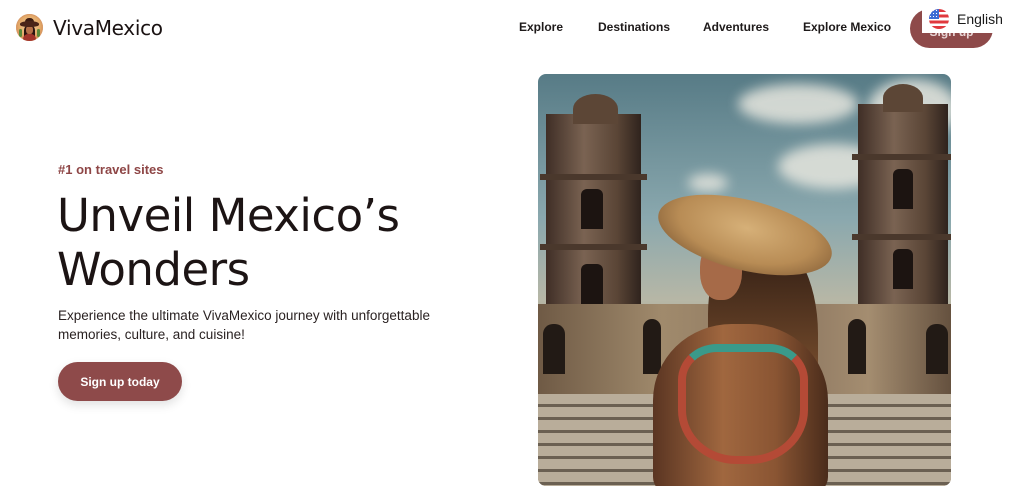 This screenshot has width=1019, height=500. What do you see at coordinates (108, 27) in the screenshot?
I see `brand-name: VivaMexico` at bounding box center [108, 27].